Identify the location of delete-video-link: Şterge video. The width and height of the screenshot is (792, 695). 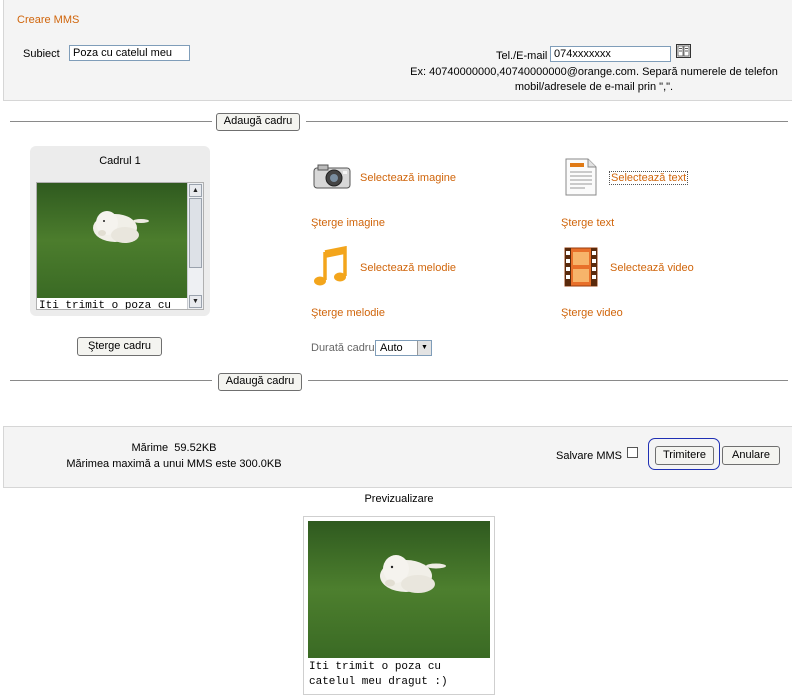
(592, 313).